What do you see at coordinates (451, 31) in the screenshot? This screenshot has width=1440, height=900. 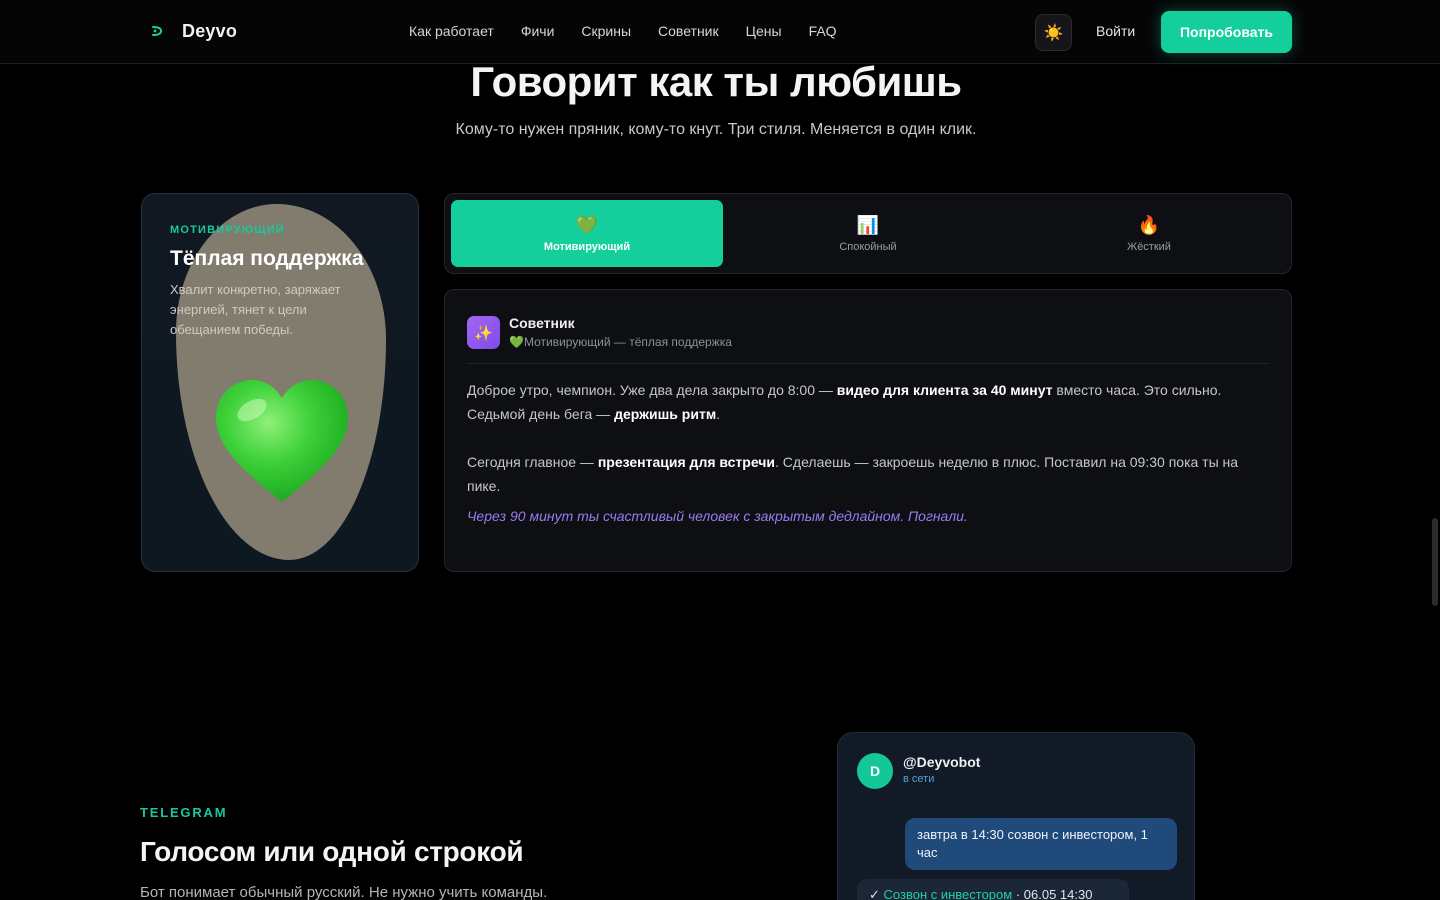 I see `nav-link-how-it-works: Как работает` at bounding box center [451, 31].